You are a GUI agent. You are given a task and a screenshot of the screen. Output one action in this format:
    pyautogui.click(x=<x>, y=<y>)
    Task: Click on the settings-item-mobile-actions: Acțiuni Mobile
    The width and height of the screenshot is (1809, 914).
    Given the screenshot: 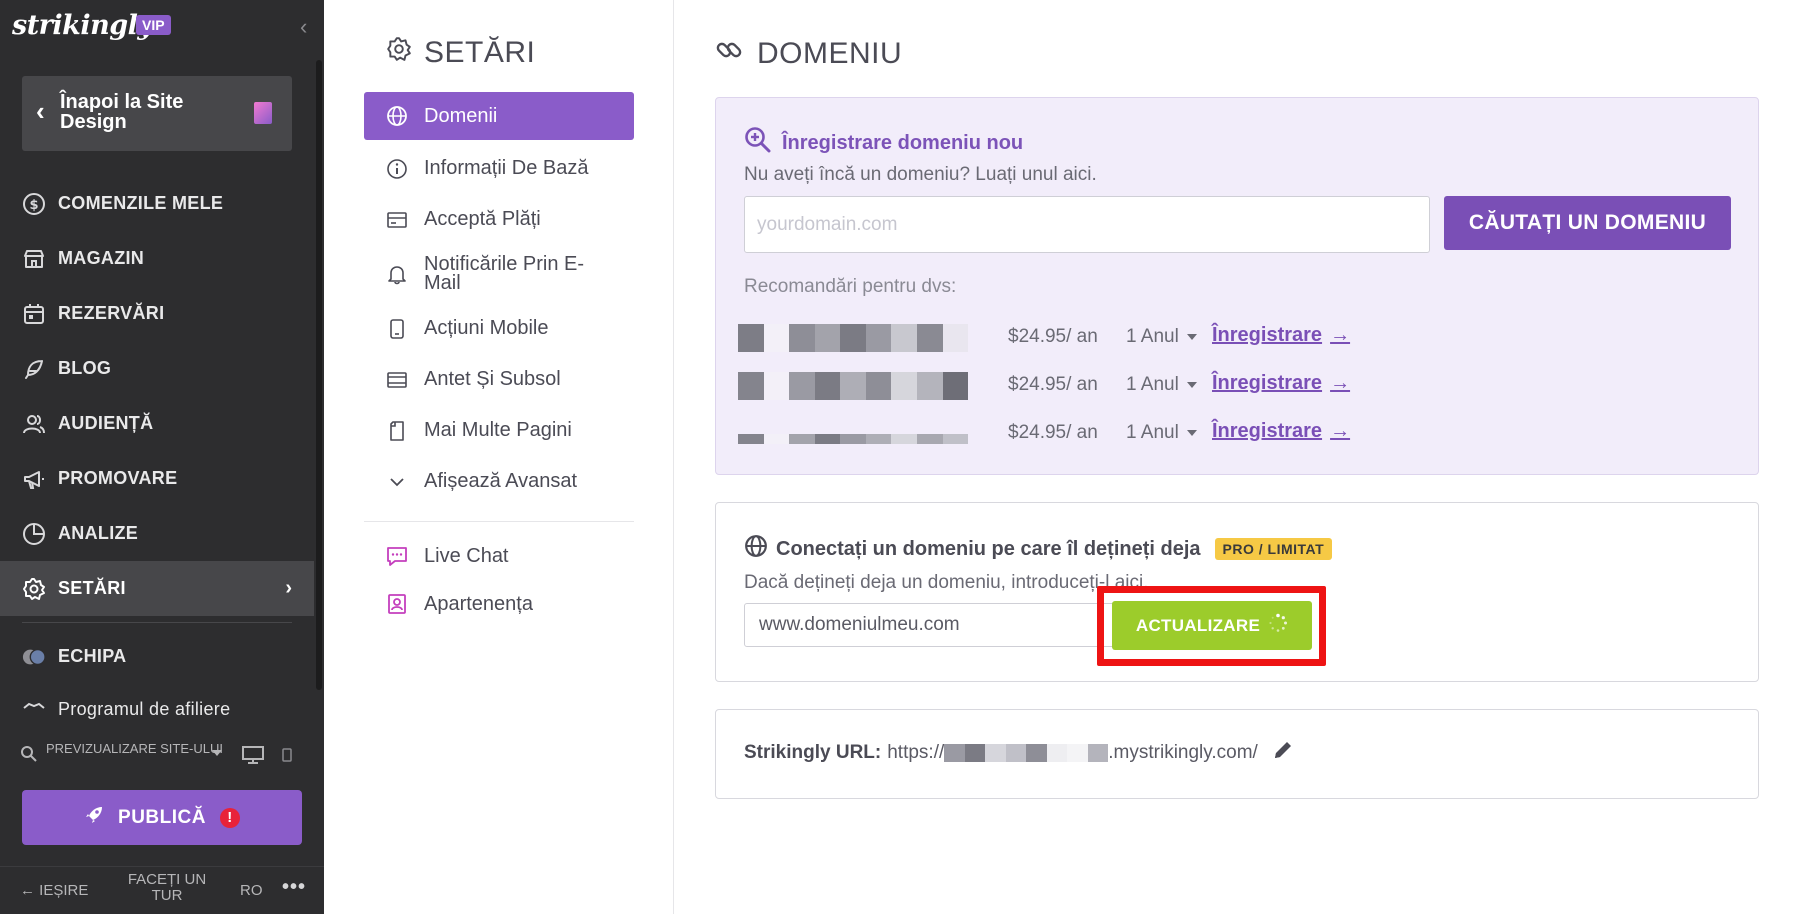 What is the action you would take?
    pyautogui.click(x=499, y=328)
    